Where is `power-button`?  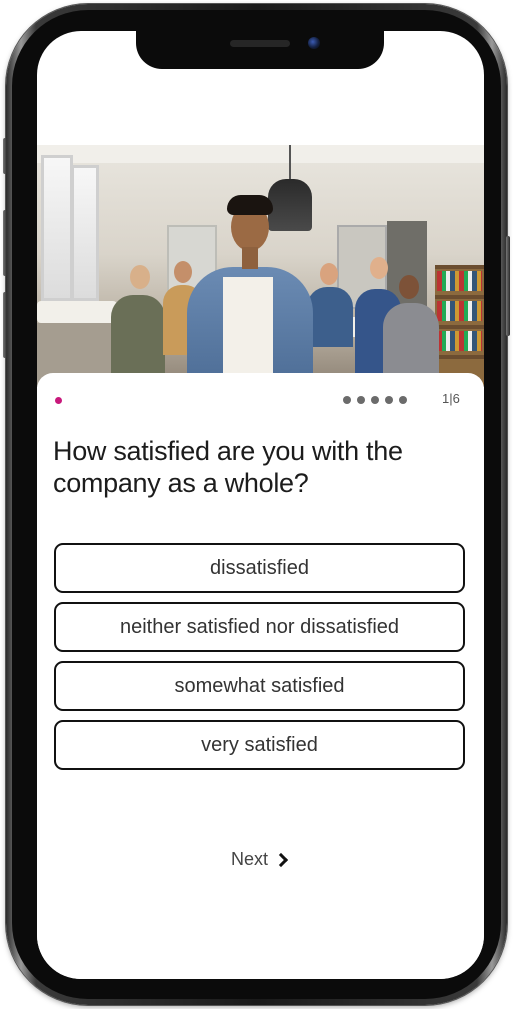 power-button is located at coordinates (508, 286).